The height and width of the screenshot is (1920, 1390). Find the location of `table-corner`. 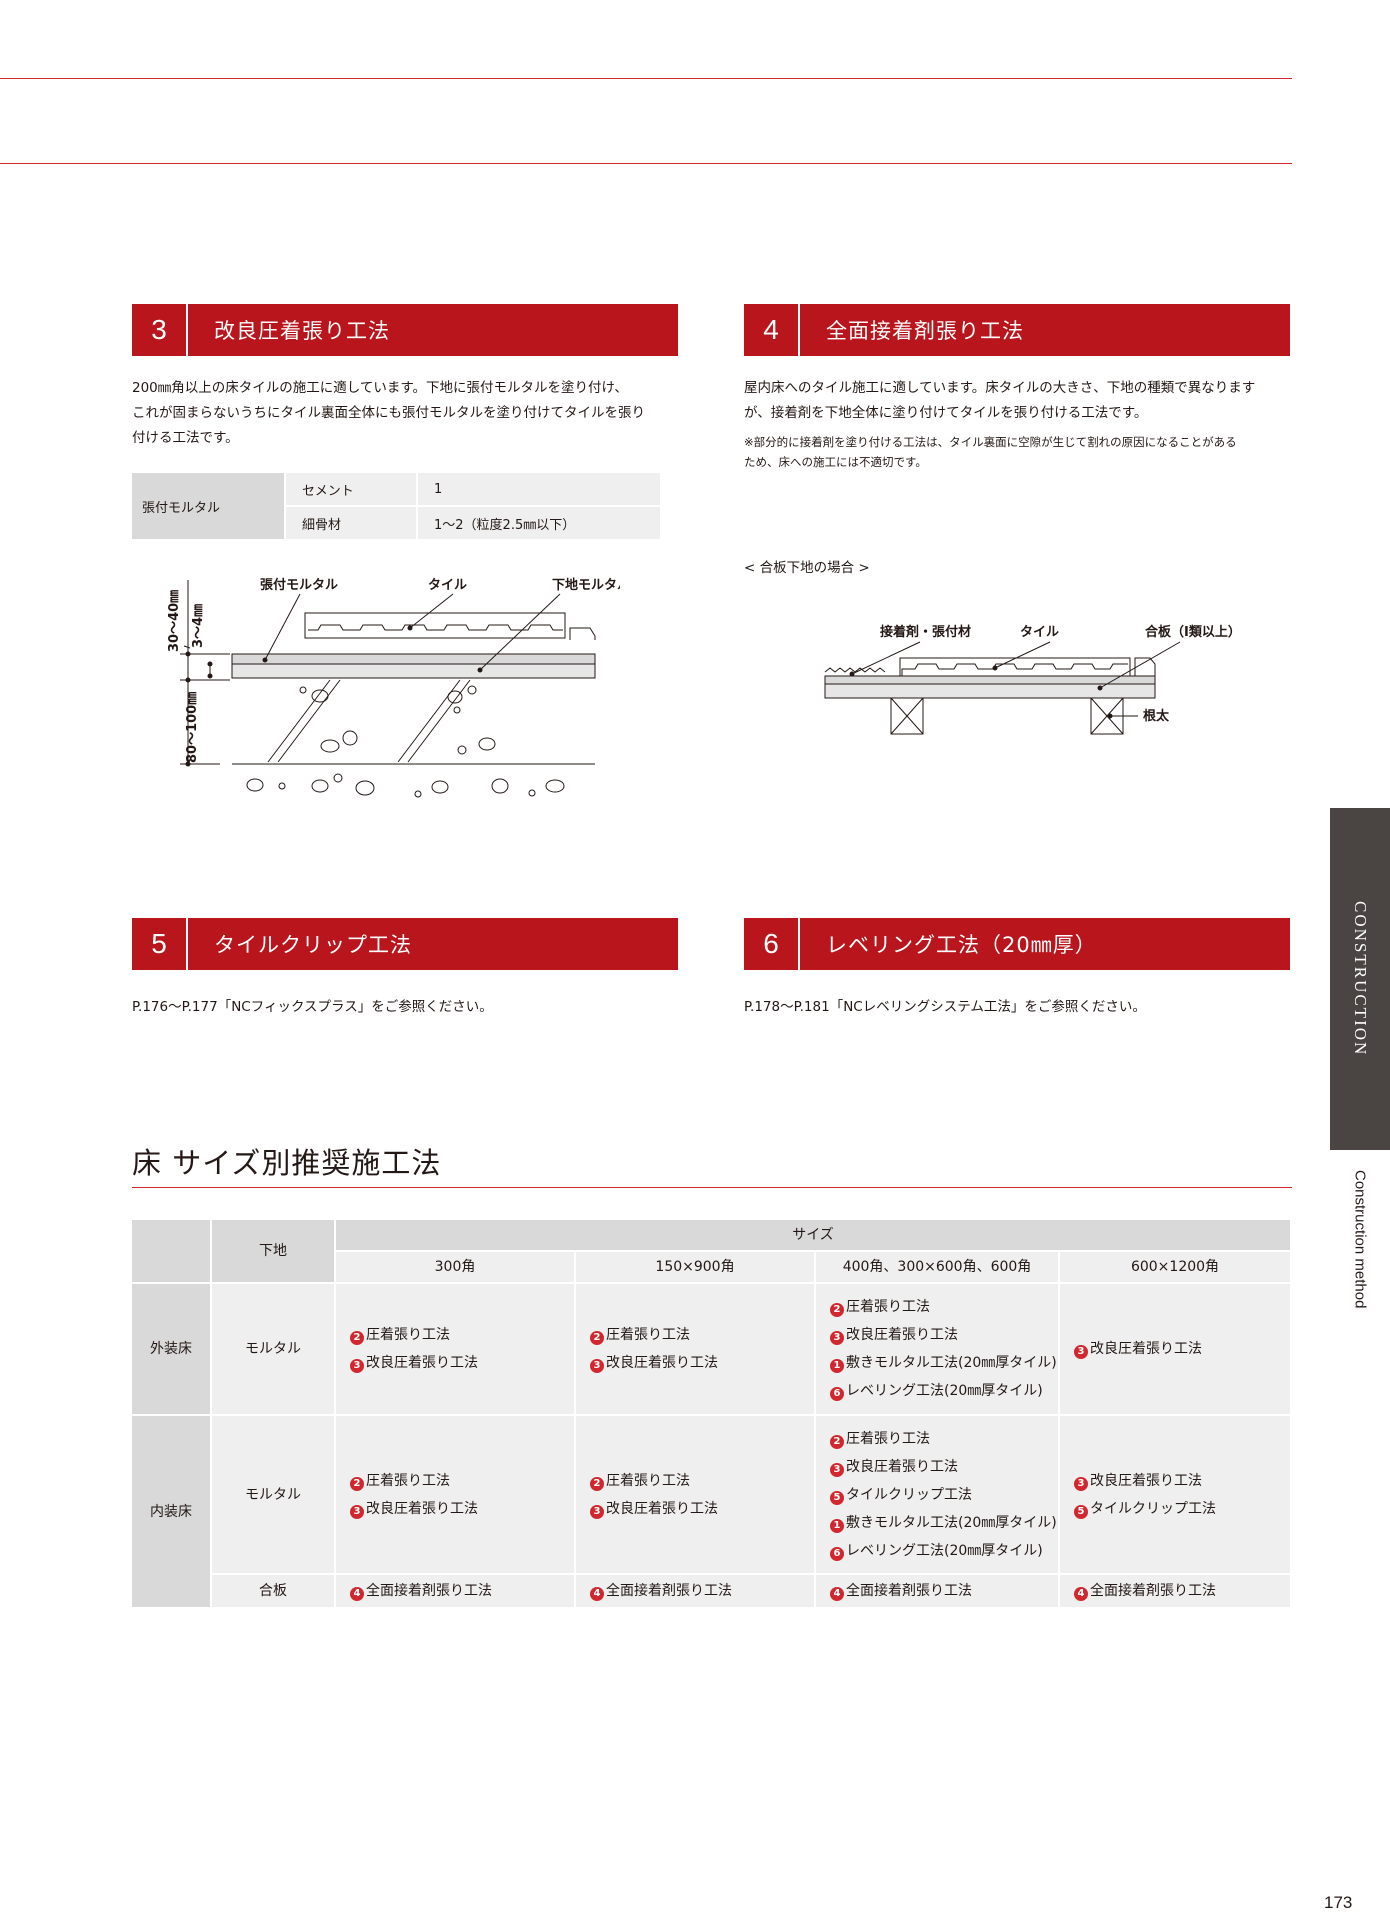

table-corner is located at coordinates (171, 1251).